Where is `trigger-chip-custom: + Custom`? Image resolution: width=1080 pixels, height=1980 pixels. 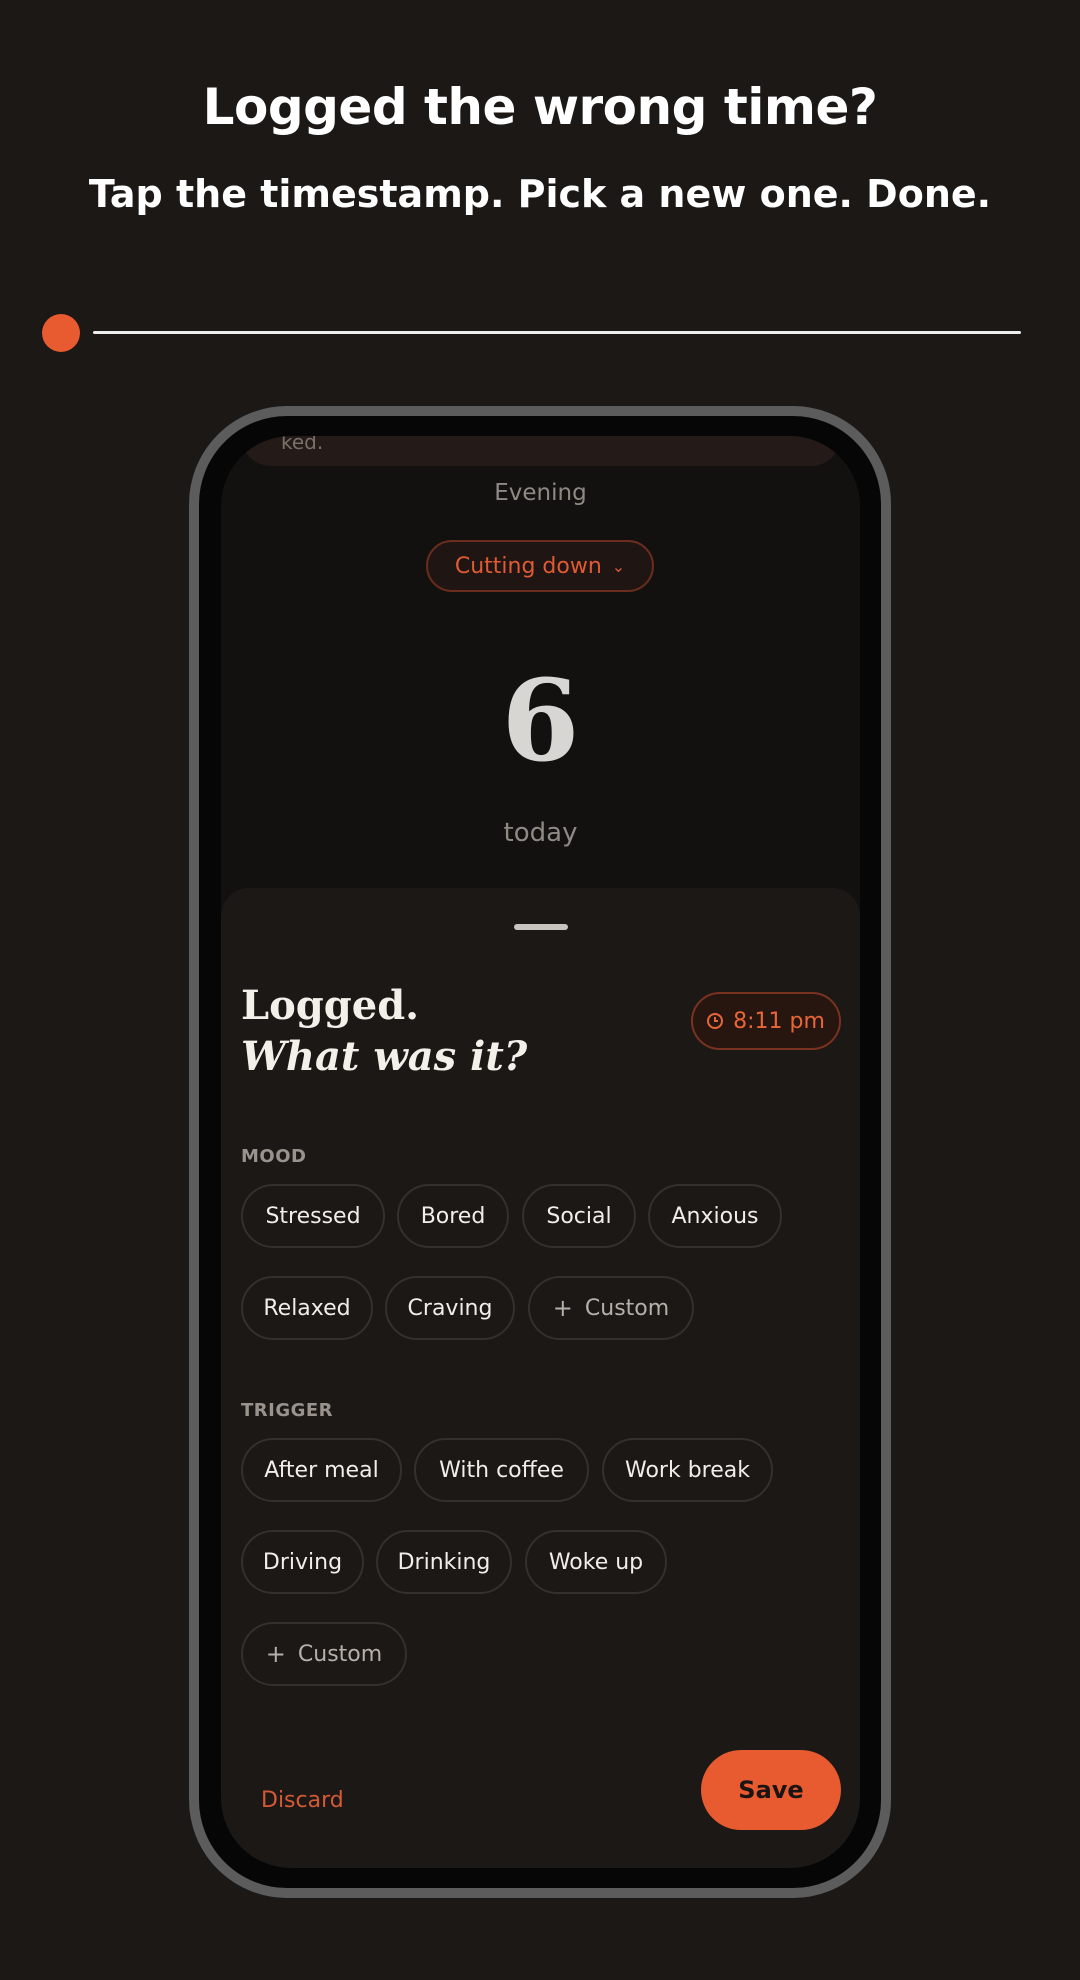 trigger-chip-custom: + Custom is located at coordinates (324, 1654).